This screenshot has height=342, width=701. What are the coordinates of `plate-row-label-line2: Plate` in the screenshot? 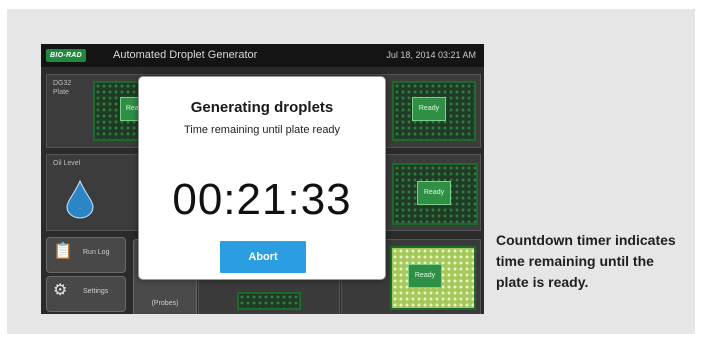 It's located at (61, 92).